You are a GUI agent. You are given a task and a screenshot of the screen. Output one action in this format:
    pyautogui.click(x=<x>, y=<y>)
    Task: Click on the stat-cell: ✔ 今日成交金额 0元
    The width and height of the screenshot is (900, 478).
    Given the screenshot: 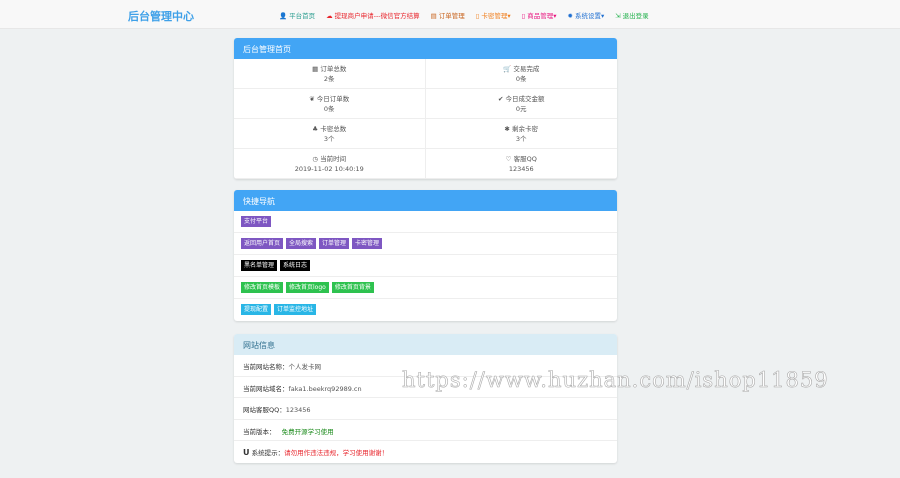 What is the action you would take?
    pyautogui.click(x=521, y=104)
    